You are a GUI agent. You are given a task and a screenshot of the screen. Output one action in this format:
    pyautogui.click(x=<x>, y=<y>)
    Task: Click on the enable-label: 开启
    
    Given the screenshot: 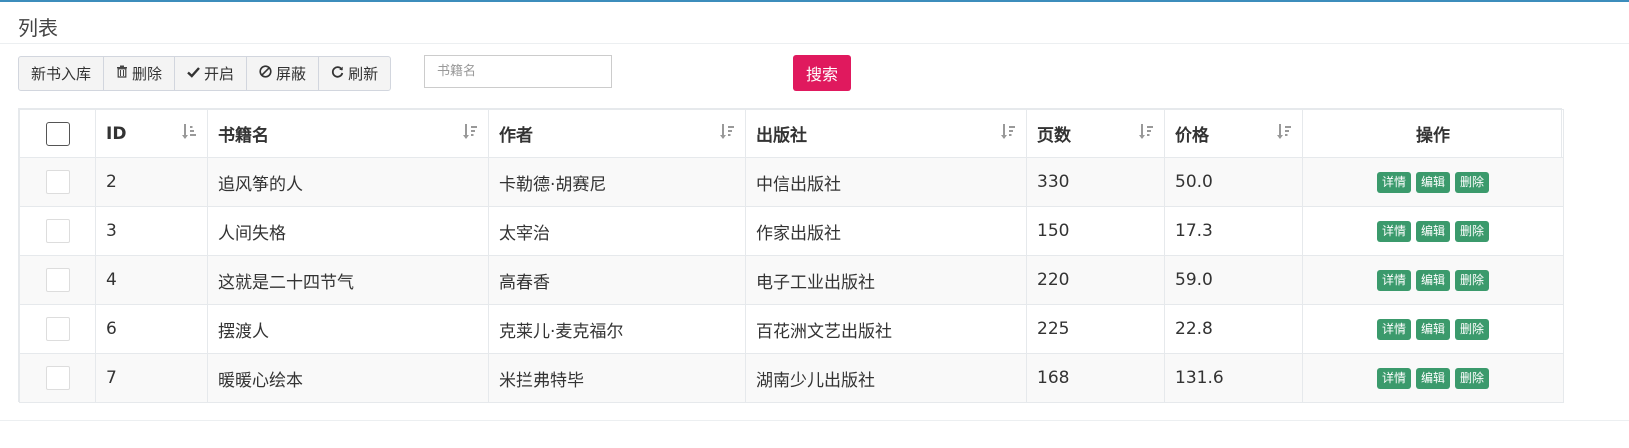 What is the action you would take?
    pyautogui.click(x=219, y=74)
    